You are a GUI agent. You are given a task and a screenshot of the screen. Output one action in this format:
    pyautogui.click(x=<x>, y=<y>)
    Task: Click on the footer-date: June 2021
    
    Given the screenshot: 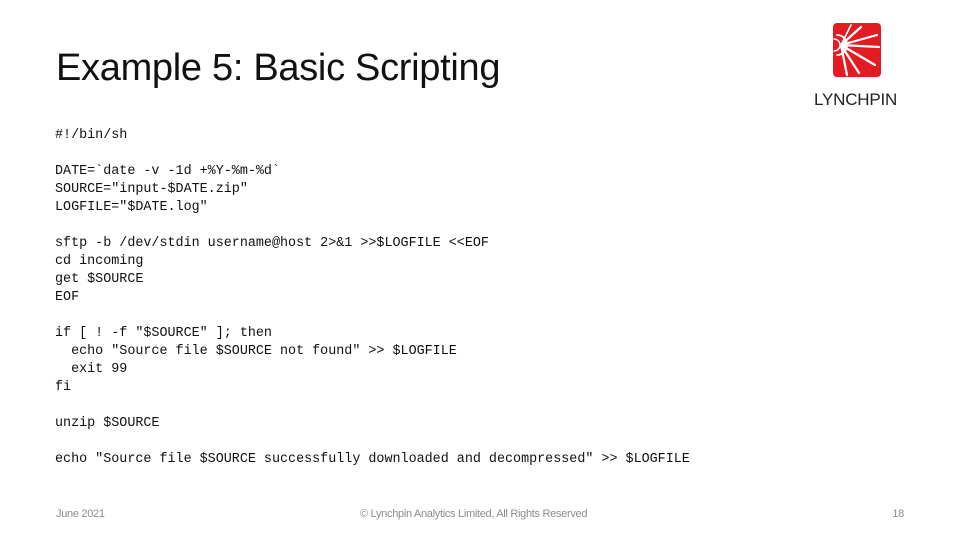 What is the action you would take?
    pyautogui.click(x=80, y=514)
    